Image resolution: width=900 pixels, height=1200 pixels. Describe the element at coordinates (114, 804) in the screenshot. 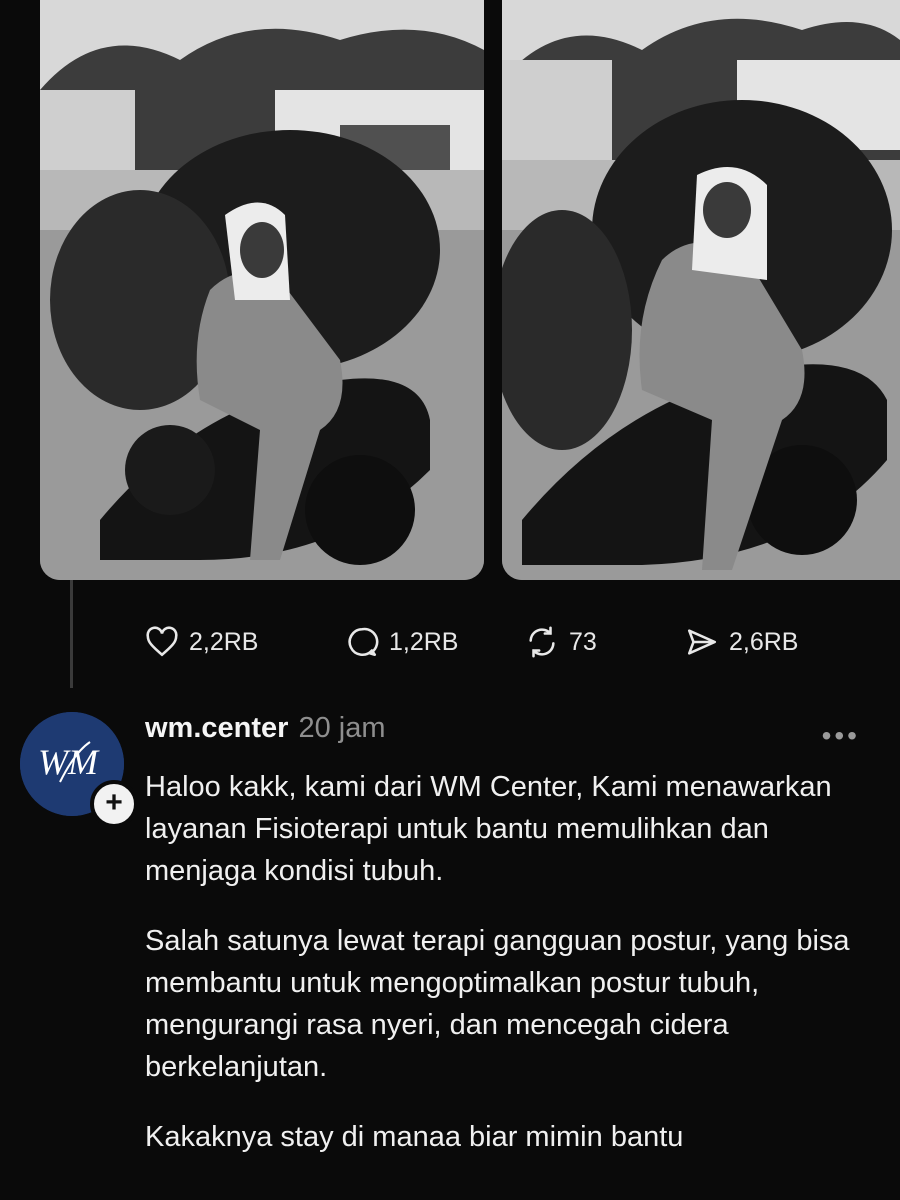

I see `follow-plus-button: +` at that location.